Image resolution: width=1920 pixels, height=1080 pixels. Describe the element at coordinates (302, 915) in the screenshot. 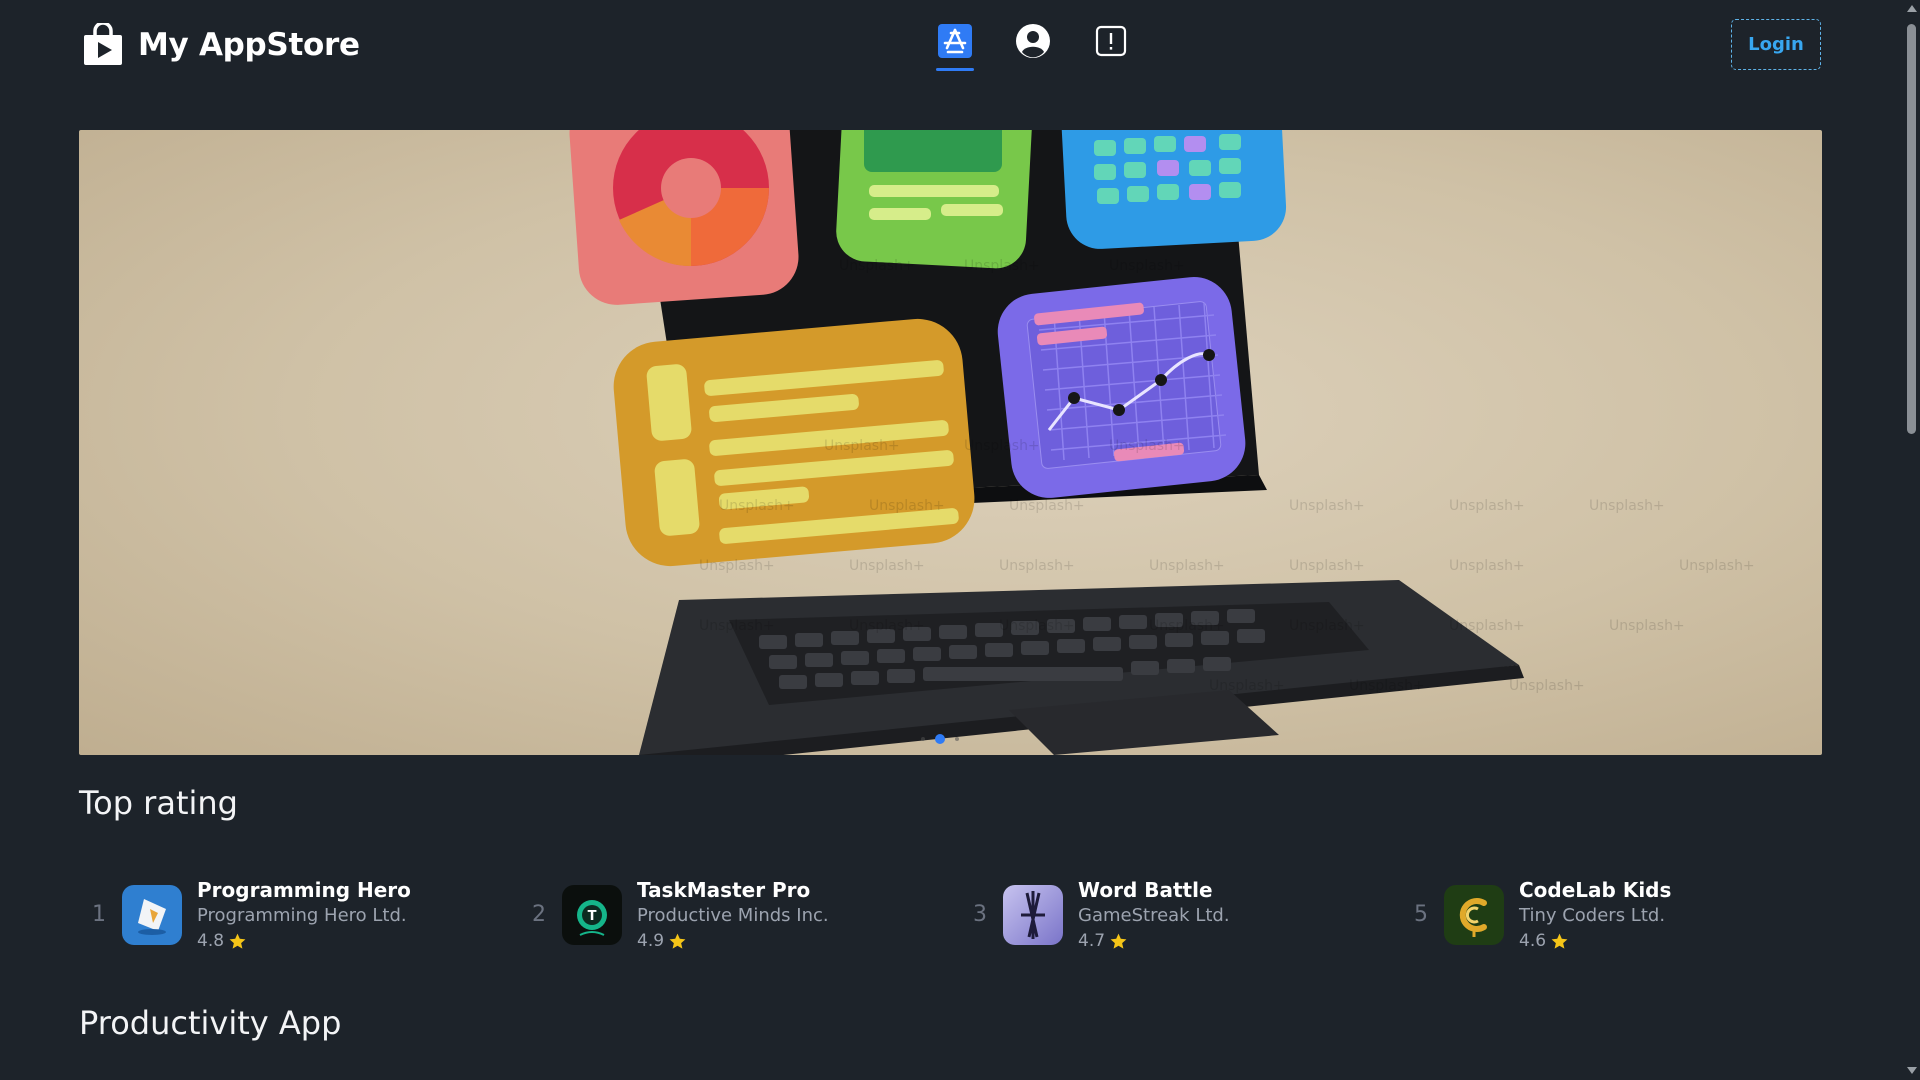

I see `app-developer: Programming Hero Ltd.` at that location.